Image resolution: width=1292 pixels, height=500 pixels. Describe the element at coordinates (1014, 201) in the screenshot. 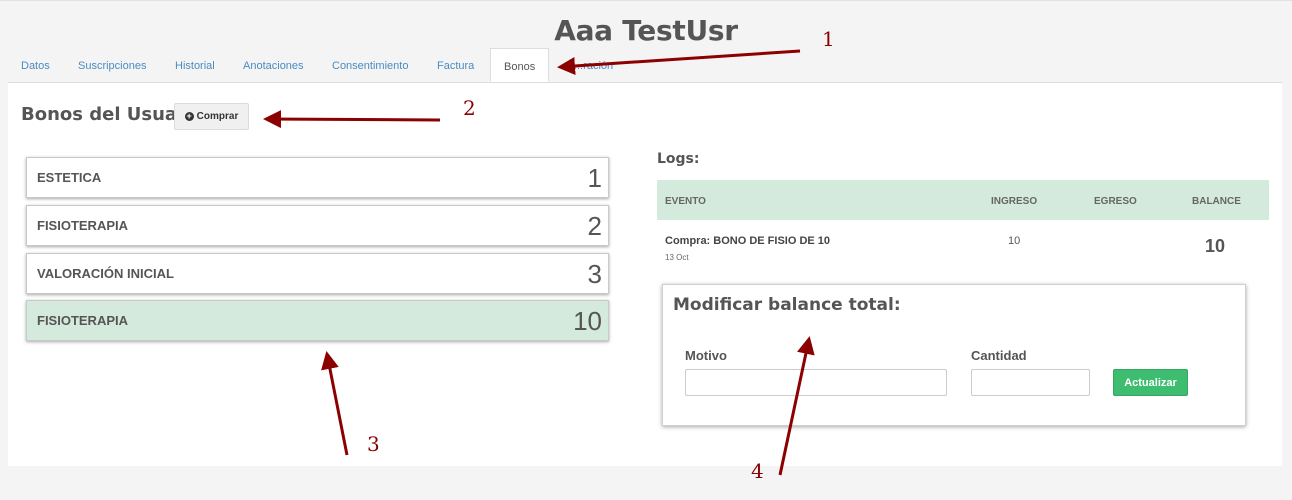

I see `column-header-ingreso: INGRESO` at that location.